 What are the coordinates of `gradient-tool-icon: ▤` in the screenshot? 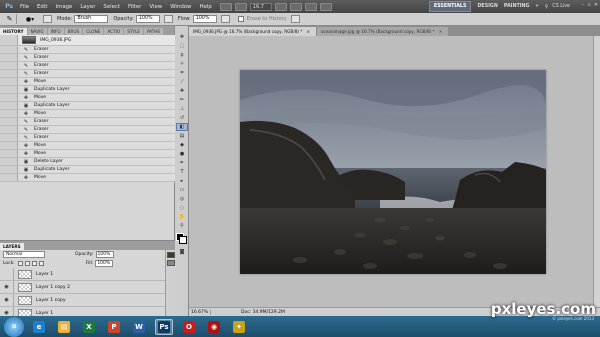 It's located at (182, 136).